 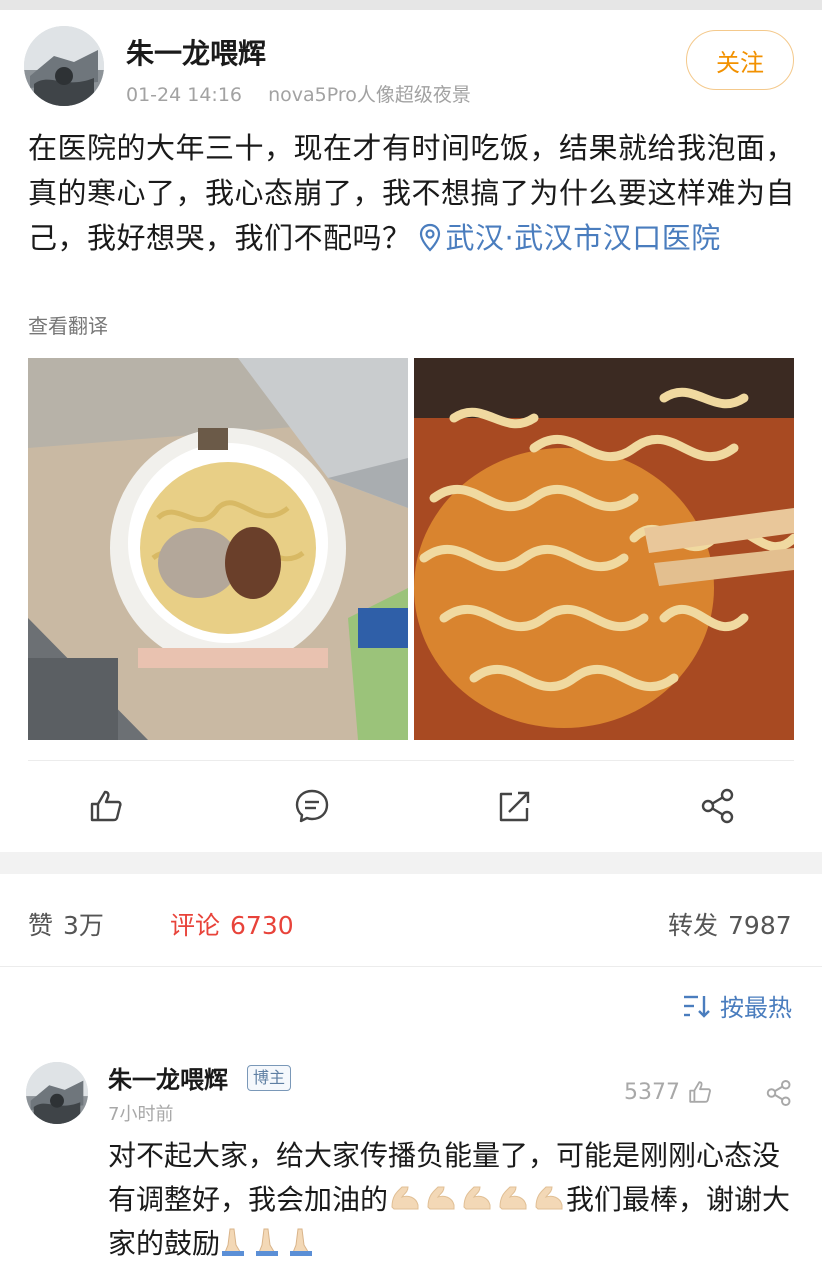 What do you see at coordinates (718, 806) in the screenshot?
I see `share-icon` at bounding box center [718, 806].